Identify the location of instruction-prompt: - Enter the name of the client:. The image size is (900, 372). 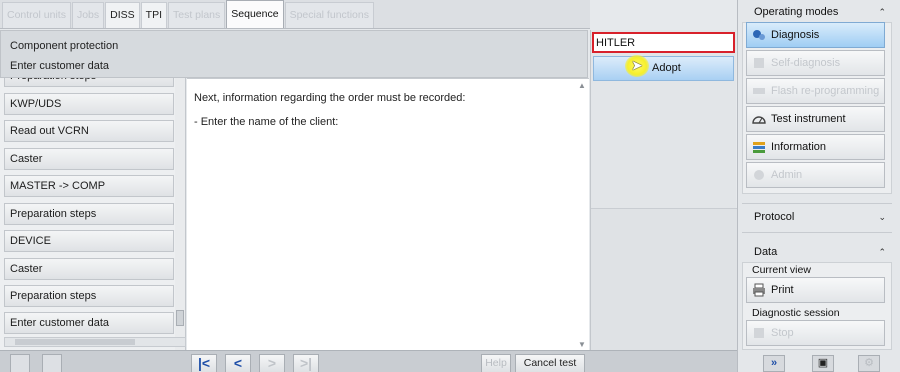
(266, 122).